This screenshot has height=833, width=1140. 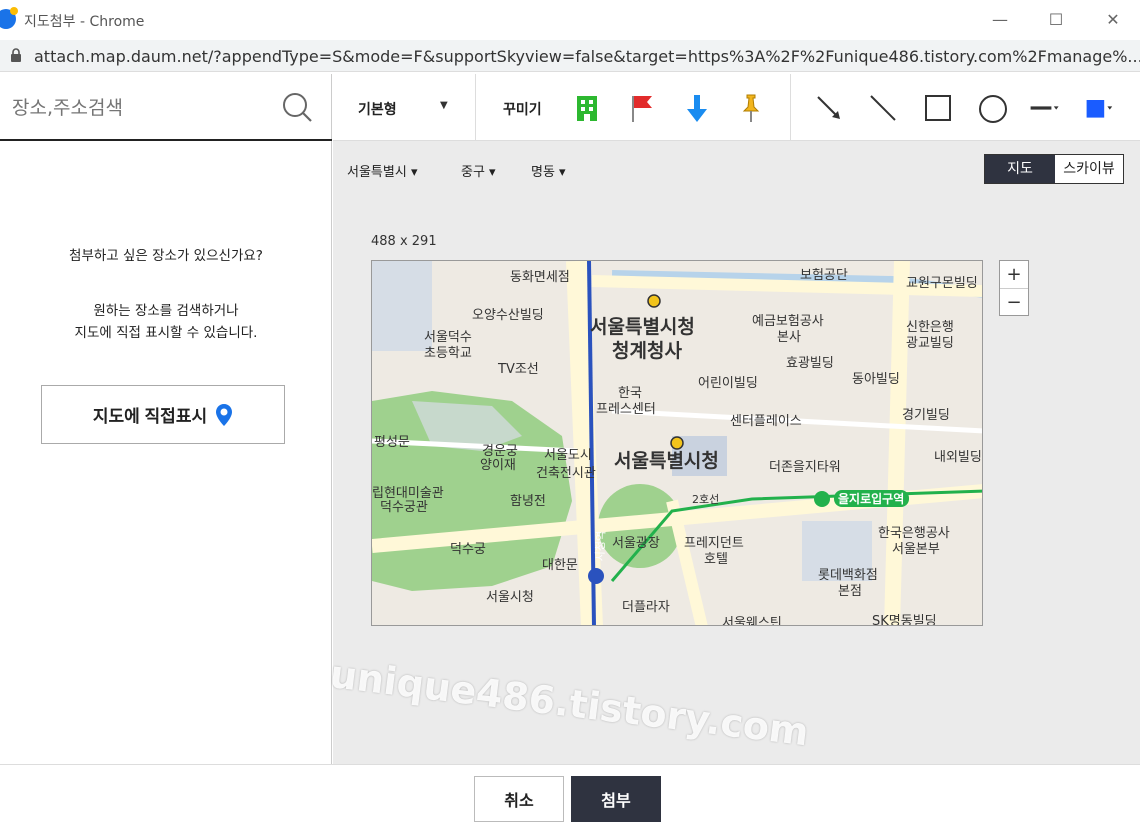 I want to click on map-label: 신한은행, so click(x=930, y=327).